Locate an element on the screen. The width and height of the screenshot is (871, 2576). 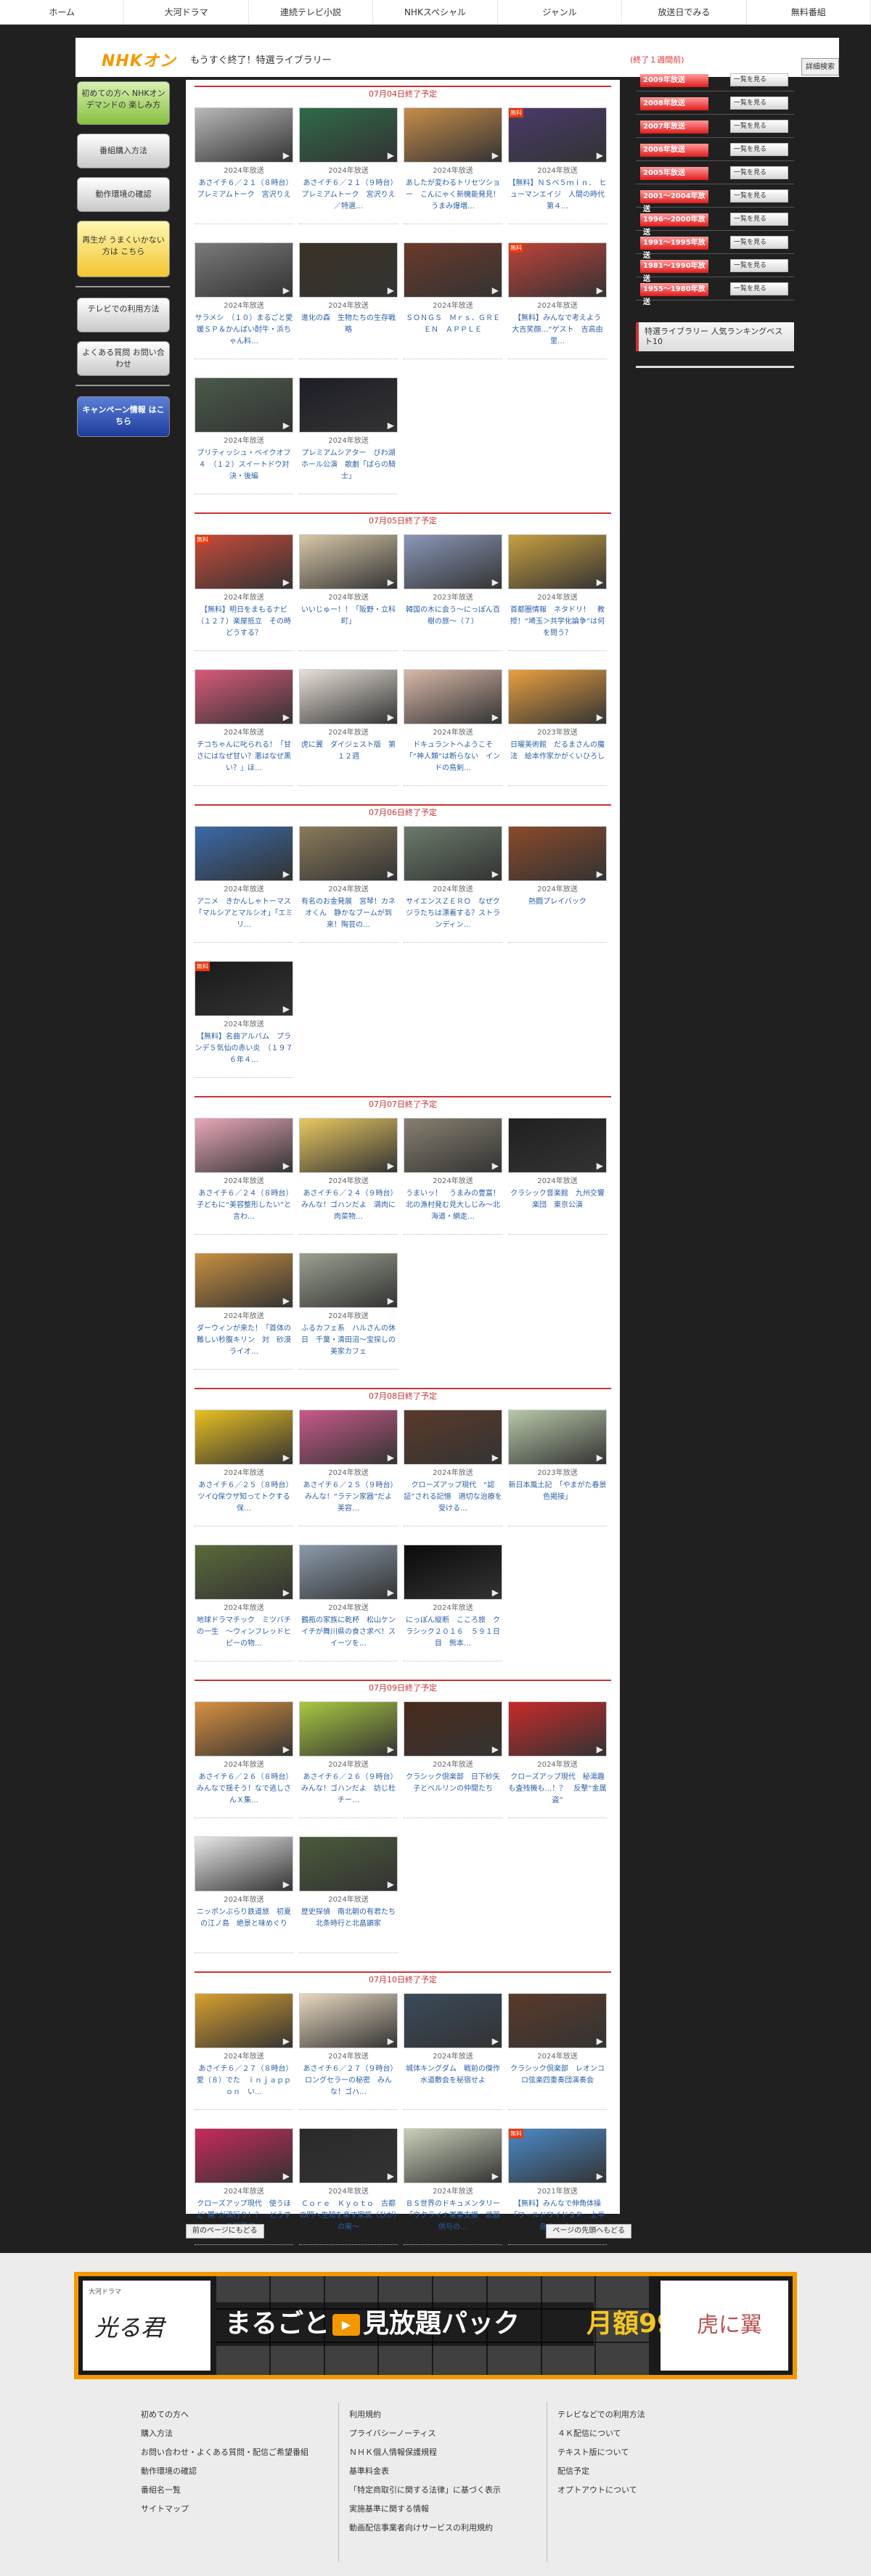
program-card: ▶ 2024年放送 歴史探偵 南北朝の有君たち 北条時行と北畠顕家 is located at coordinates (348, 1901).